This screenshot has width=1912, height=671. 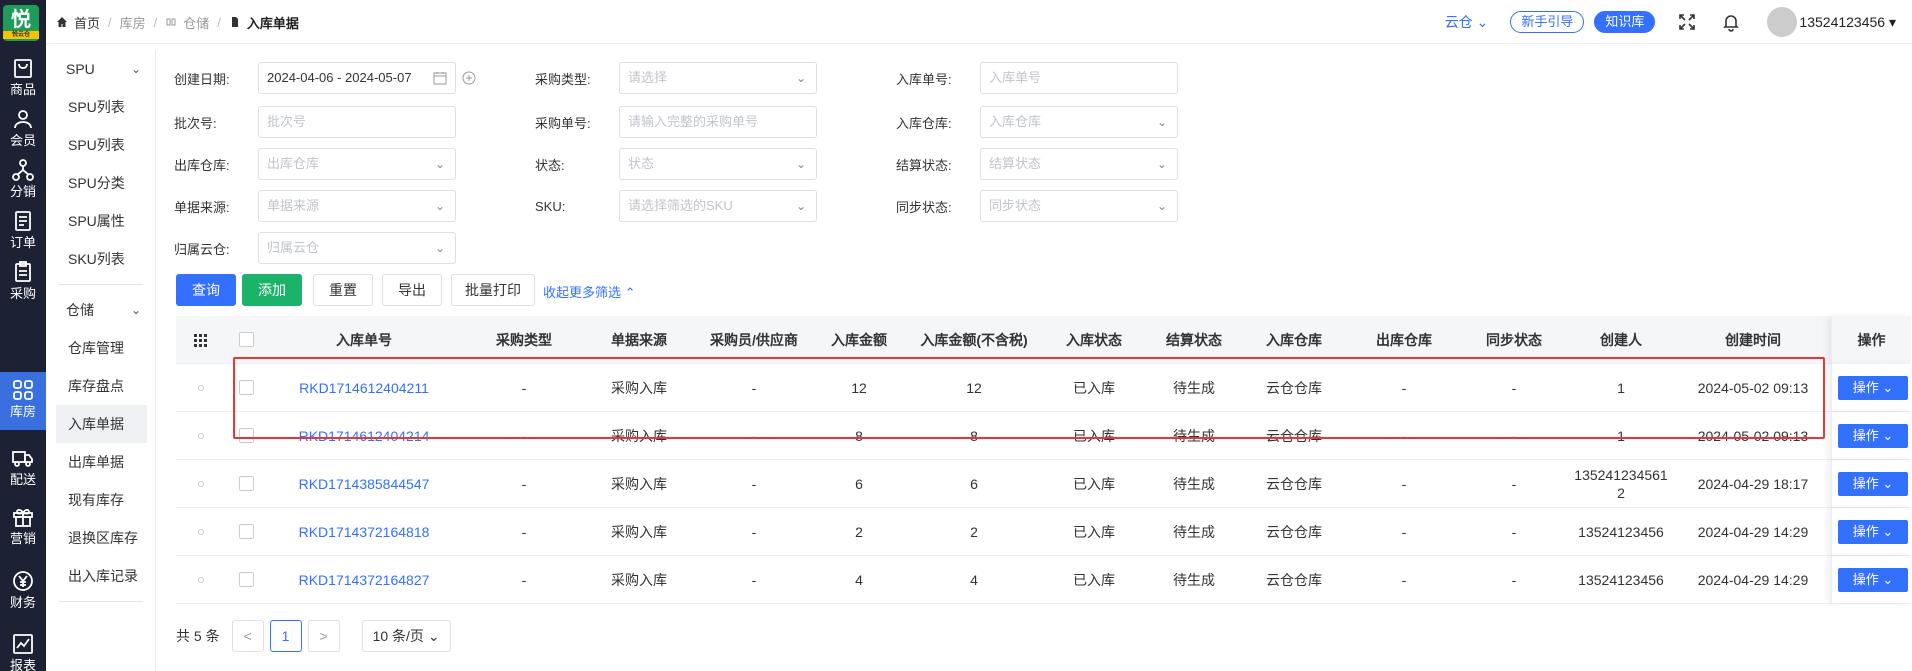 What do you see at coordinates (100, 348) in the screenshot?
I see `submenu-item-warehouse-mgmt: 仓库管理` at bounding box center [100, 348].